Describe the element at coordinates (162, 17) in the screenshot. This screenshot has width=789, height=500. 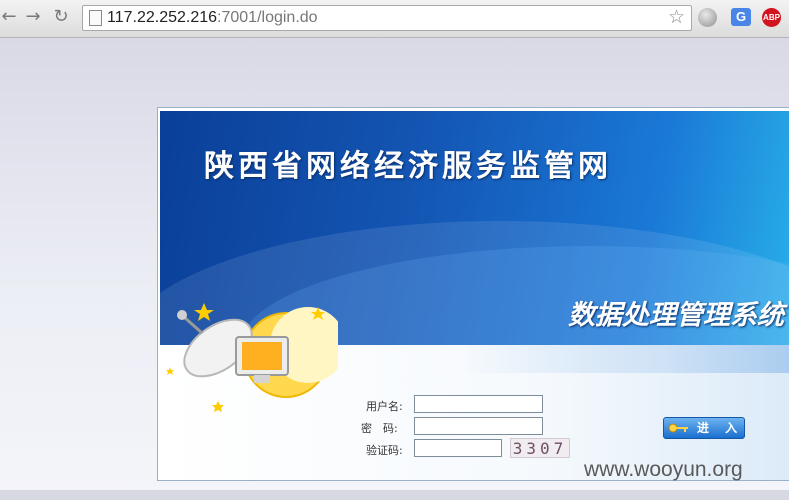
I see `url-host: 117.22.252.216` at that location.